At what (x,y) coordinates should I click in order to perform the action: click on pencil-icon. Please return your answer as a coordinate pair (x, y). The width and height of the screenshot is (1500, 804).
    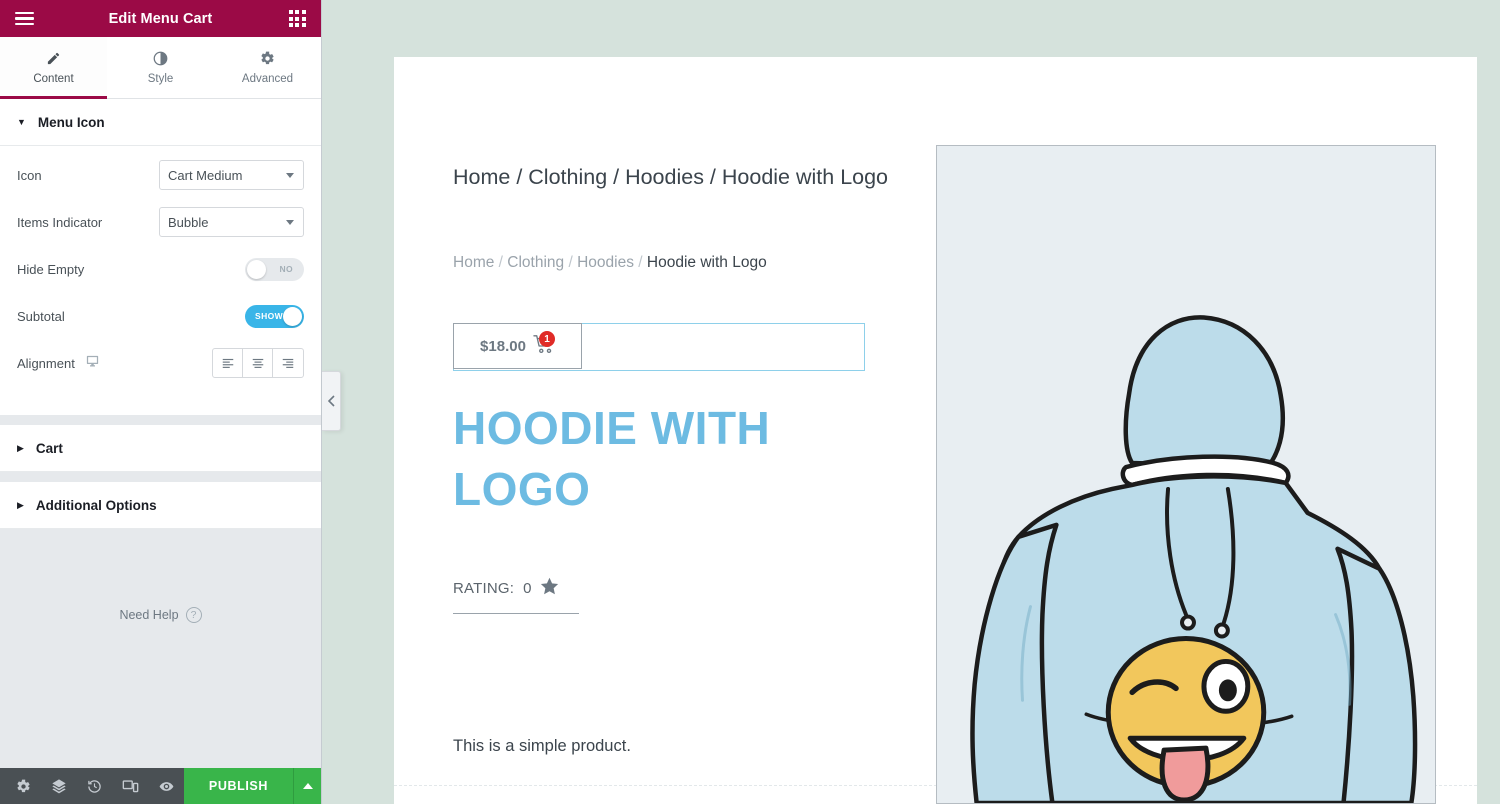
    Looking at the image, I should click on (53, 58).